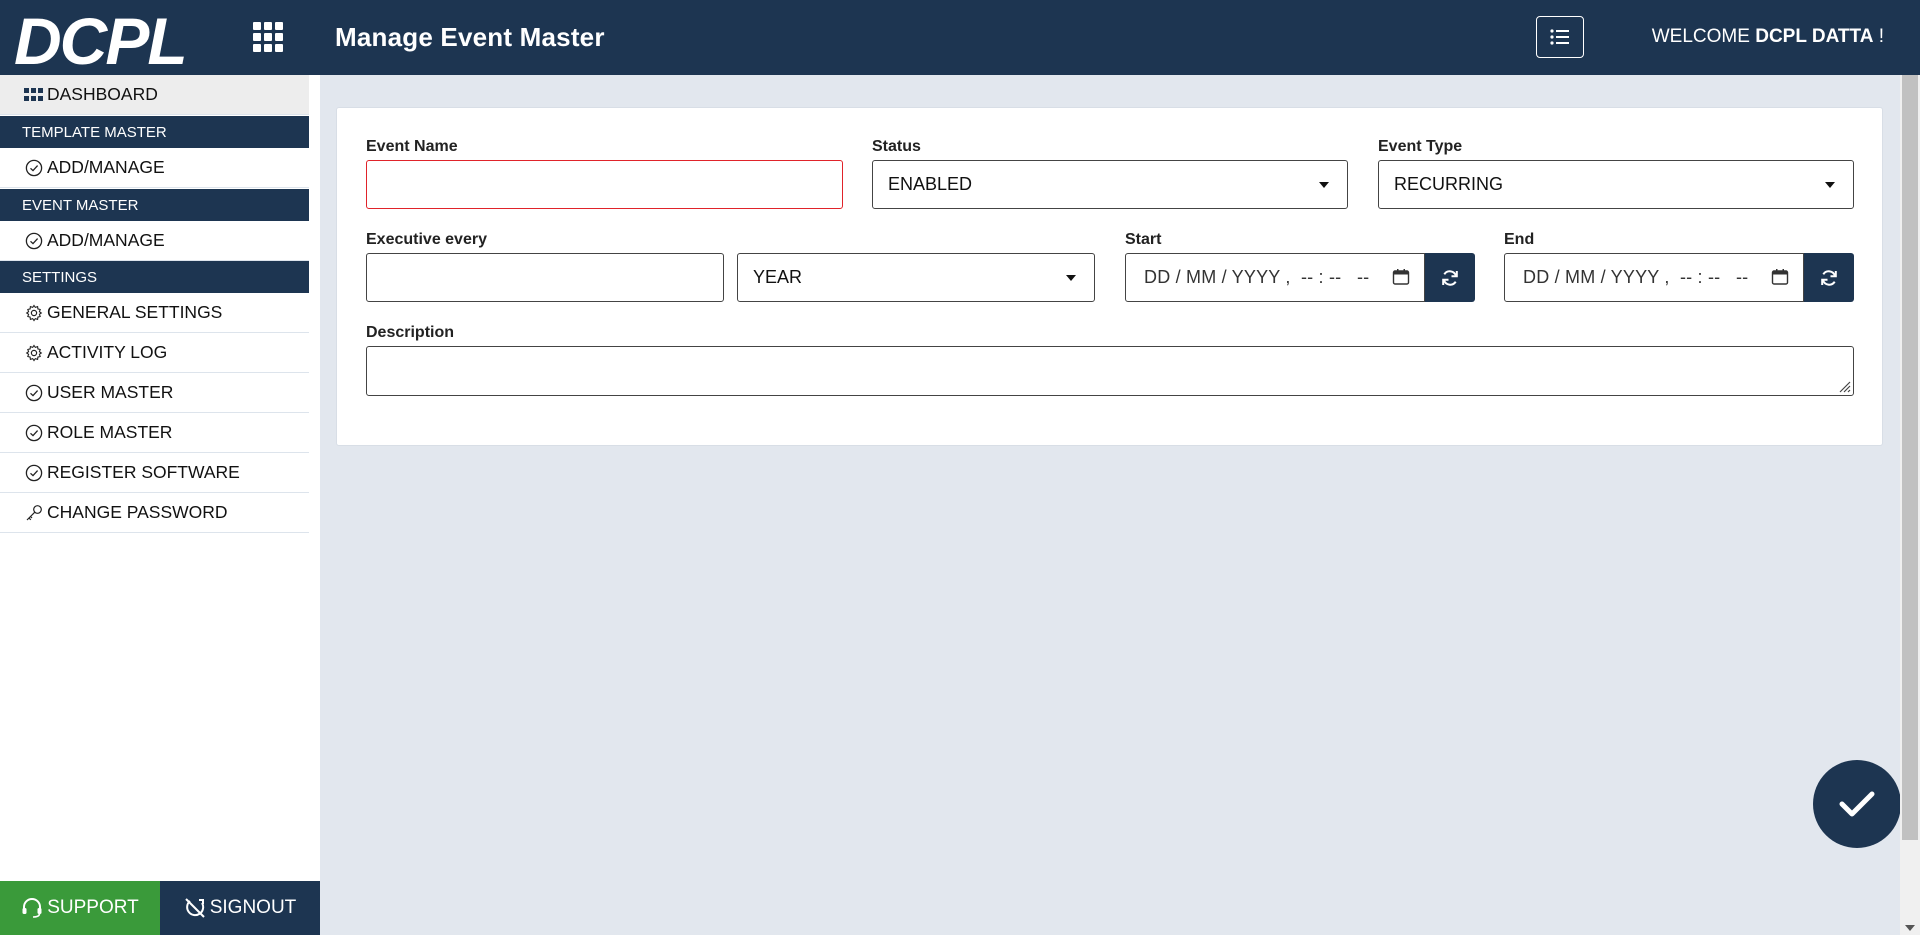 The width and height of the screenshot is (1920, 935). What do you see at coordinates (545, 277) in the screenshot?
I see `executive-every-input` at bounding box center [545, 277].